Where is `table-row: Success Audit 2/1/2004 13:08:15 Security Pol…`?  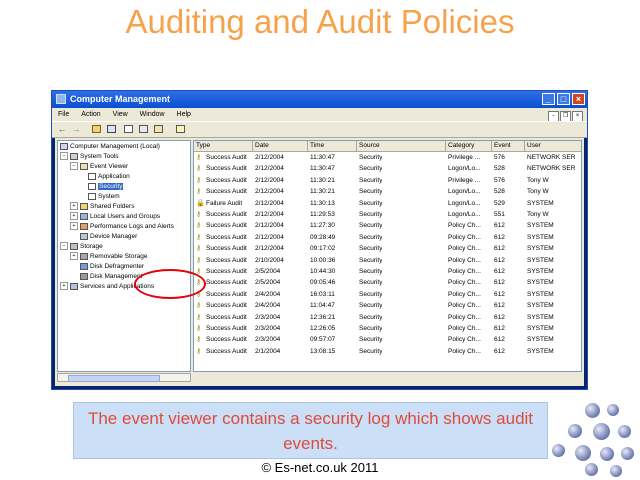
table-row: Success Audit 2/1/2004 13:08:15 Security Pol… is located at coordinates (387, 351).